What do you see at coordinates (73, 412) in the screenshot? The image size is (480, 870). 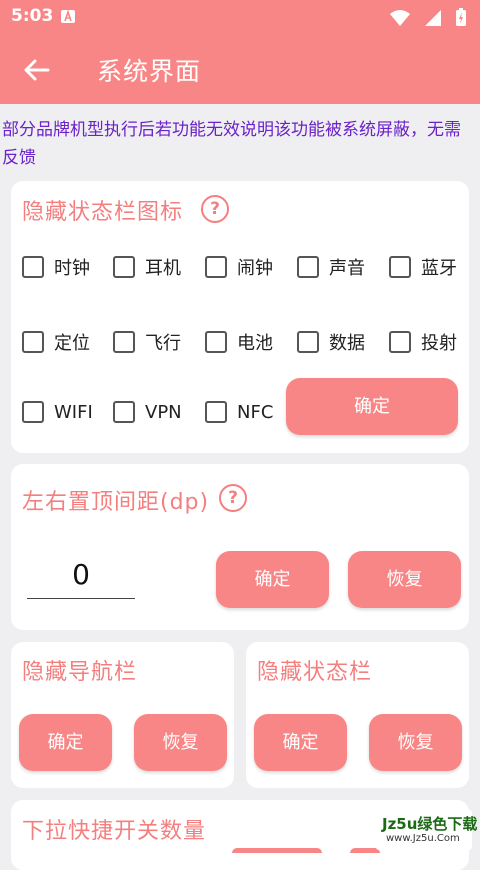 I see `checkbox-label: WIFI` at bounding box center [73, 412].